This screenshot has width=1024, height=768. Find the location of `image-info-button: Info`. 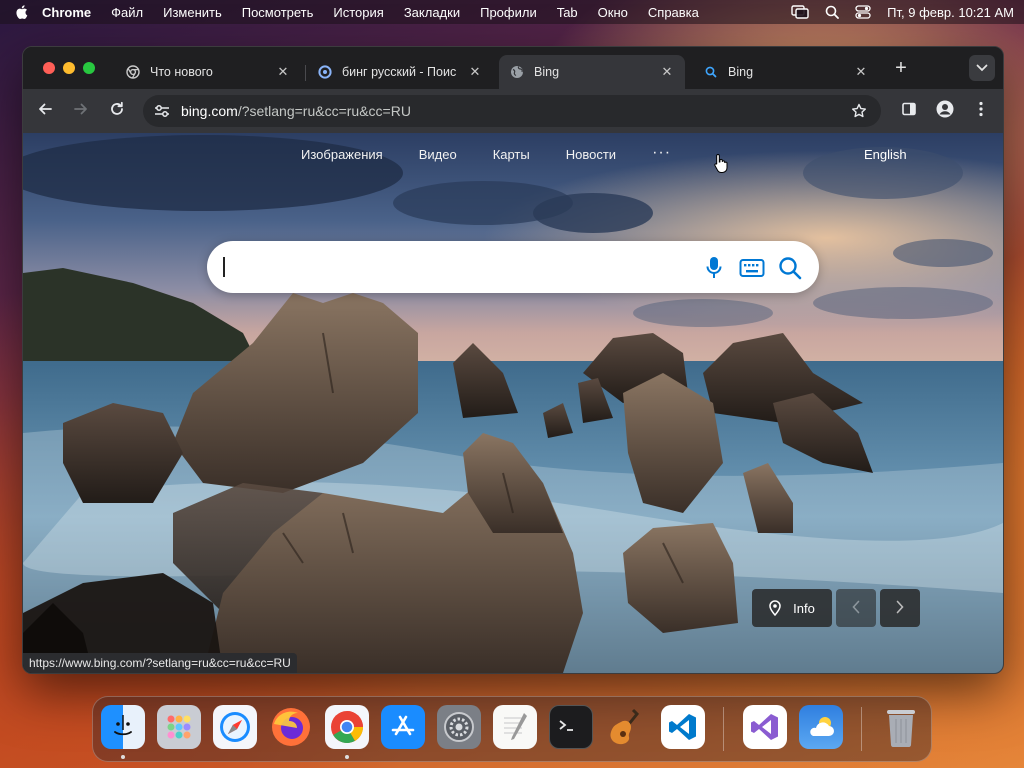

image-info-button: Info is located at coordinates (792, 608).